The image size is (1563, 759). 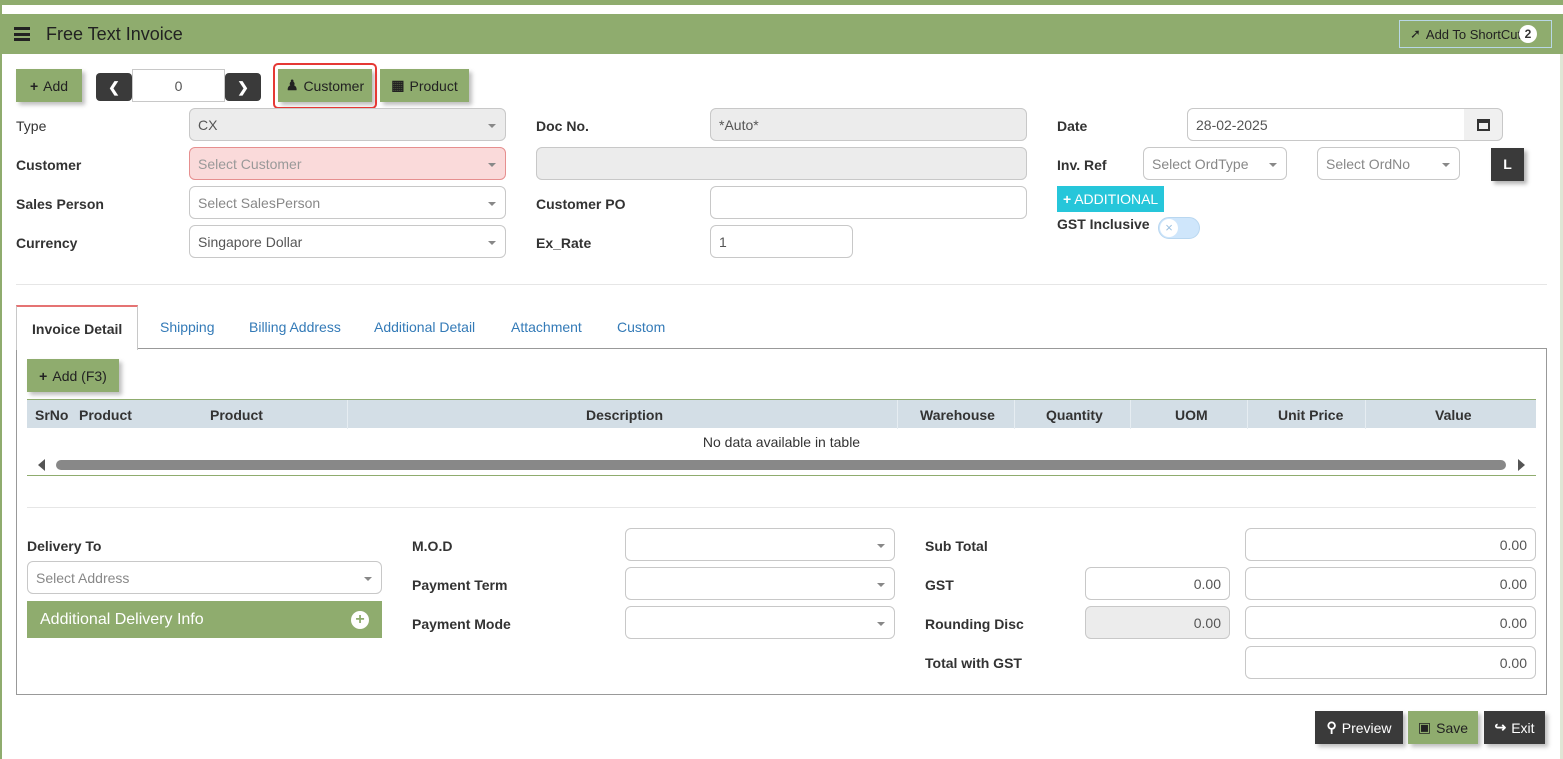 I want to click on record-index-input: 0, so click(x=178, y=85).